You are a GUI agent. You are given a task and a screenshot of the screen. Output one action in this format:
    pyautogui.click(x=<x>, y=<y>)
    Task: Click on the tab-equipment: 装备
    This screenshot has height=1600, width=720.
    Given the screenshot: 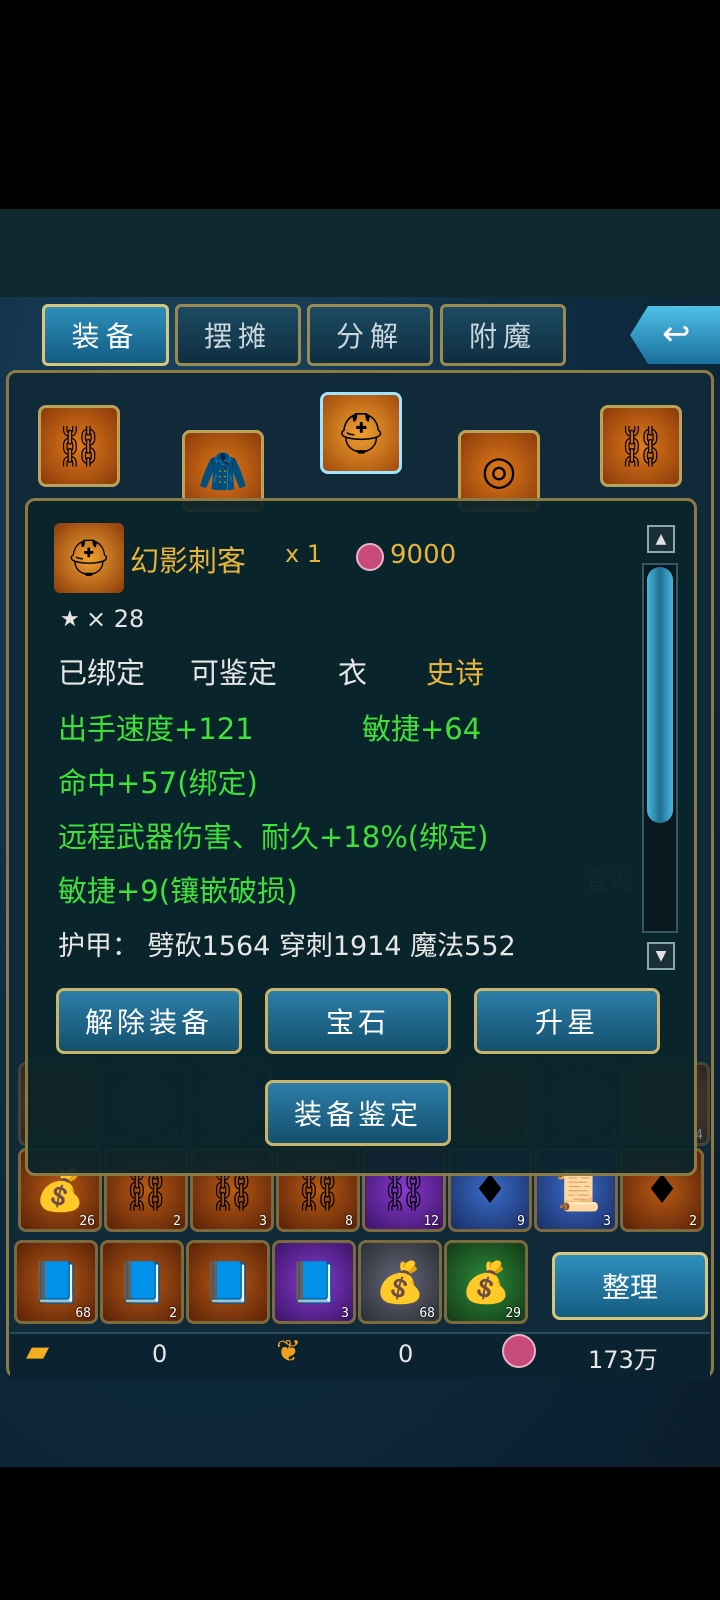 What is the action you would take?
    pyautogui.click(x=105, y=335)
    